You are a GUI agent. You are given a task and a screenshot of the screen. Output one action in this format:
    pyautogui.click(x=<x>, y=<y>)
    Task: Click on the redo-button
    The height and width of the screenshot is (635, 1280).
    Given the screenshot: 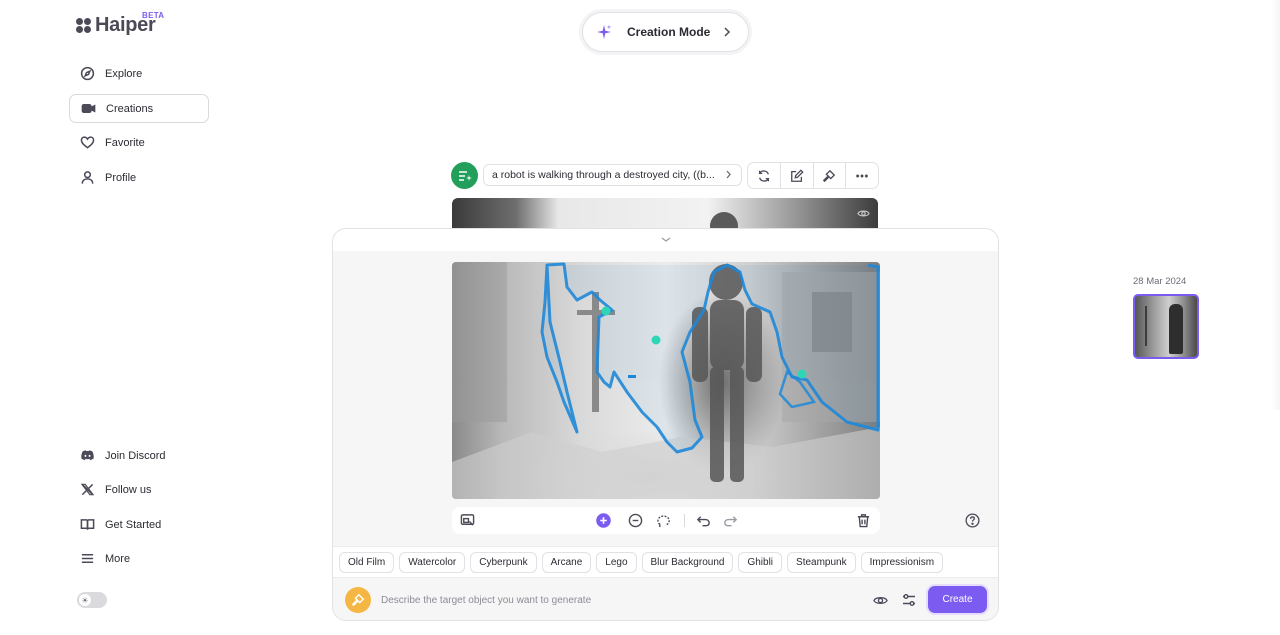 What is the action you would take?
    pyautogui.click(x=730, y=520)
    